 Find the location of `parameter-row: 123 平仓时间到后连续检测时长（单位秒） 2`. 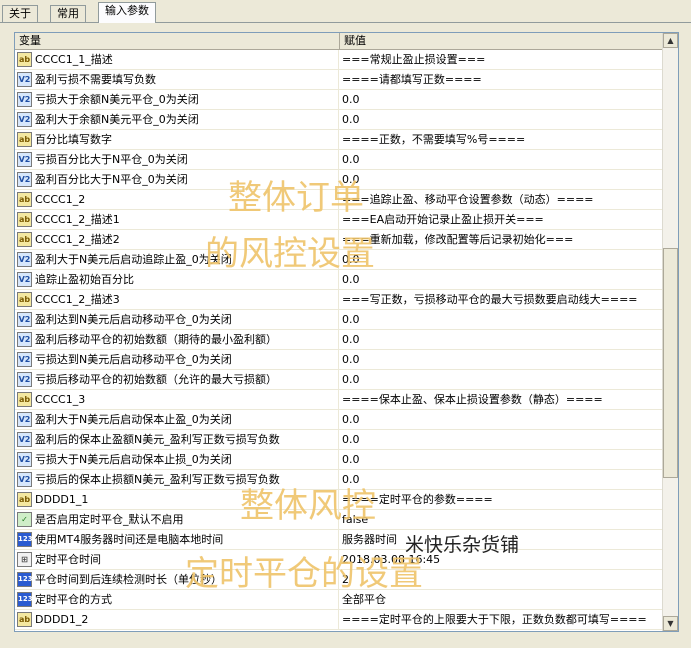

parameter-row: 123 平仓时间到后连续检测时长（单位秒） 2 is located at coordinates (339, 580).